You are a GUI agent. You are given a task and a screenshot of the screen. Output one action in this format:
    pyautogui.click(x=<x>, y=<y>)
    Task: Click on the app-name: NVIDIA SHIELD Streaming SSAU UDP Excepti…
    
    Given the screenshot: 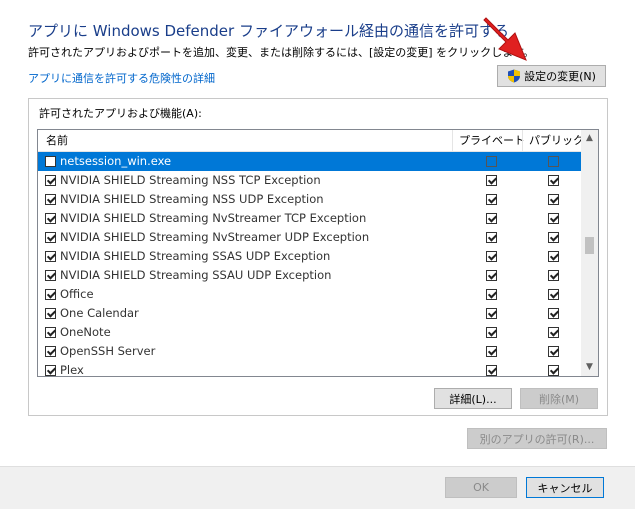 What is the action you would take?
    pyautogui.click(x=196, y=275)
    